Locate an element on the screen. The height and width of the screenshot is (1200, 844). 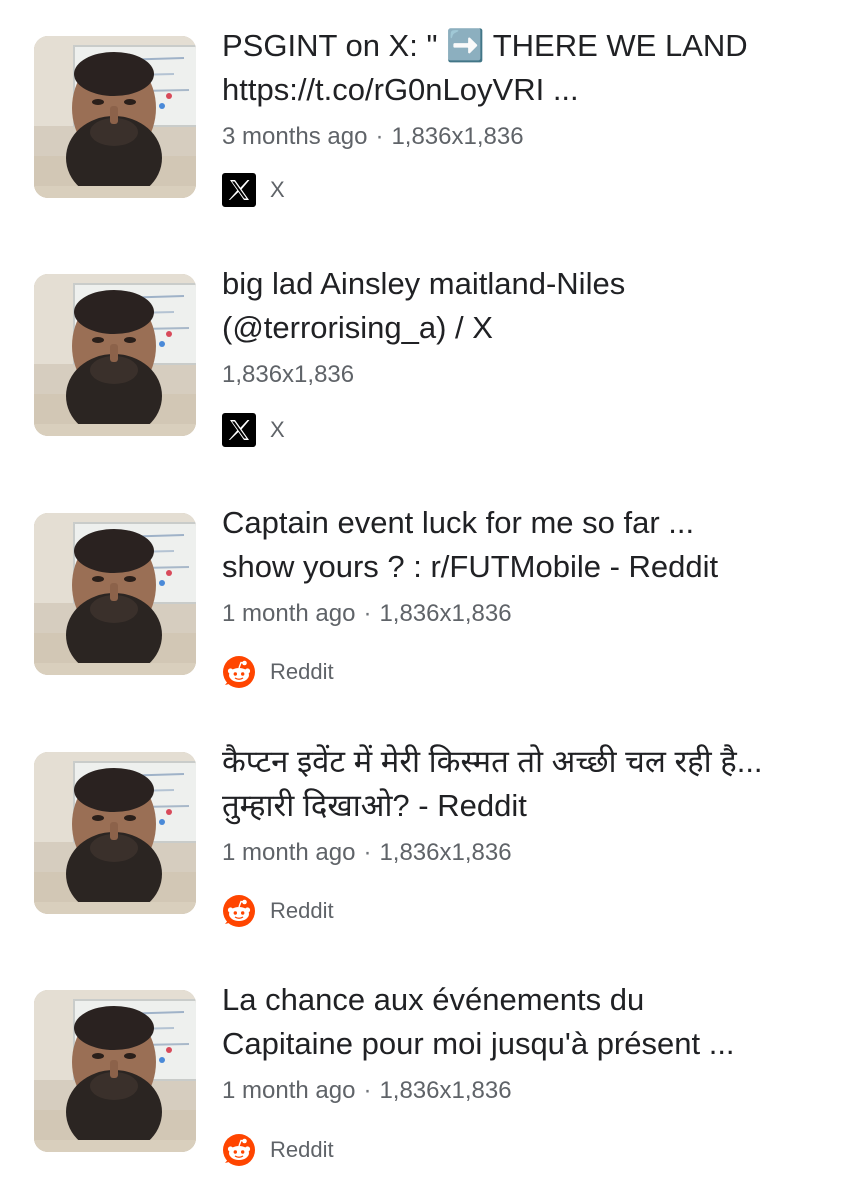
result-title-line2: (@terrorising_a) / X is located at coordinates (522, 328).